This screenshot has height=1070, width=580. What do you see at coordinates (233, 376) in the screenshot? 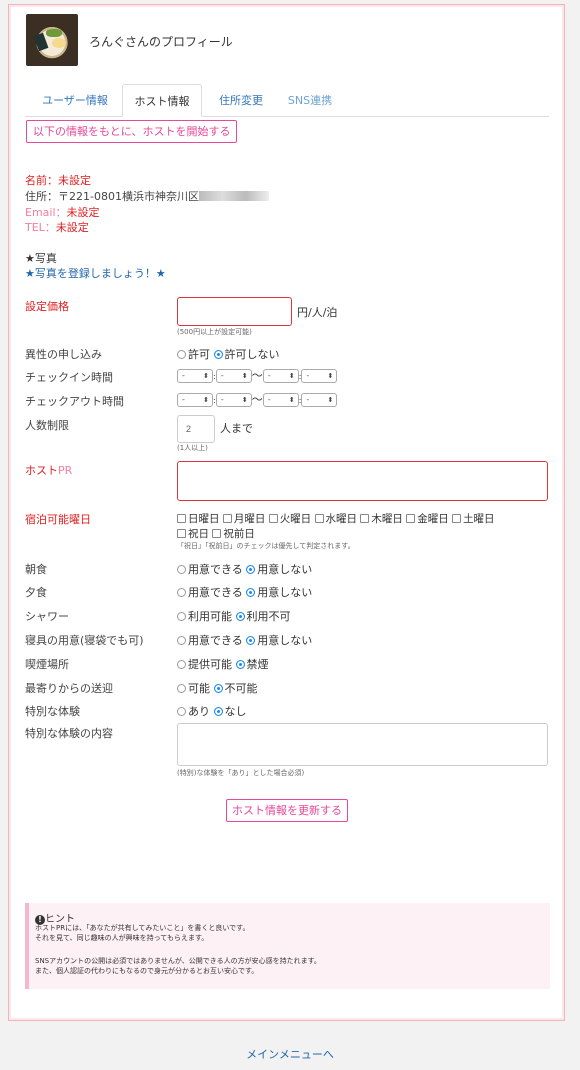
I see `checkin-start-minute-select: - ⬍` at bounding box center [233, 376].